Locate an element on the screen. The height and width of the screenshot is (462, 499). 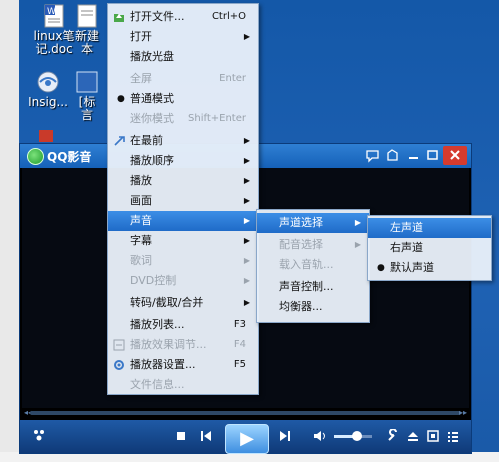
app-icon is located at coordinates (87, 82).